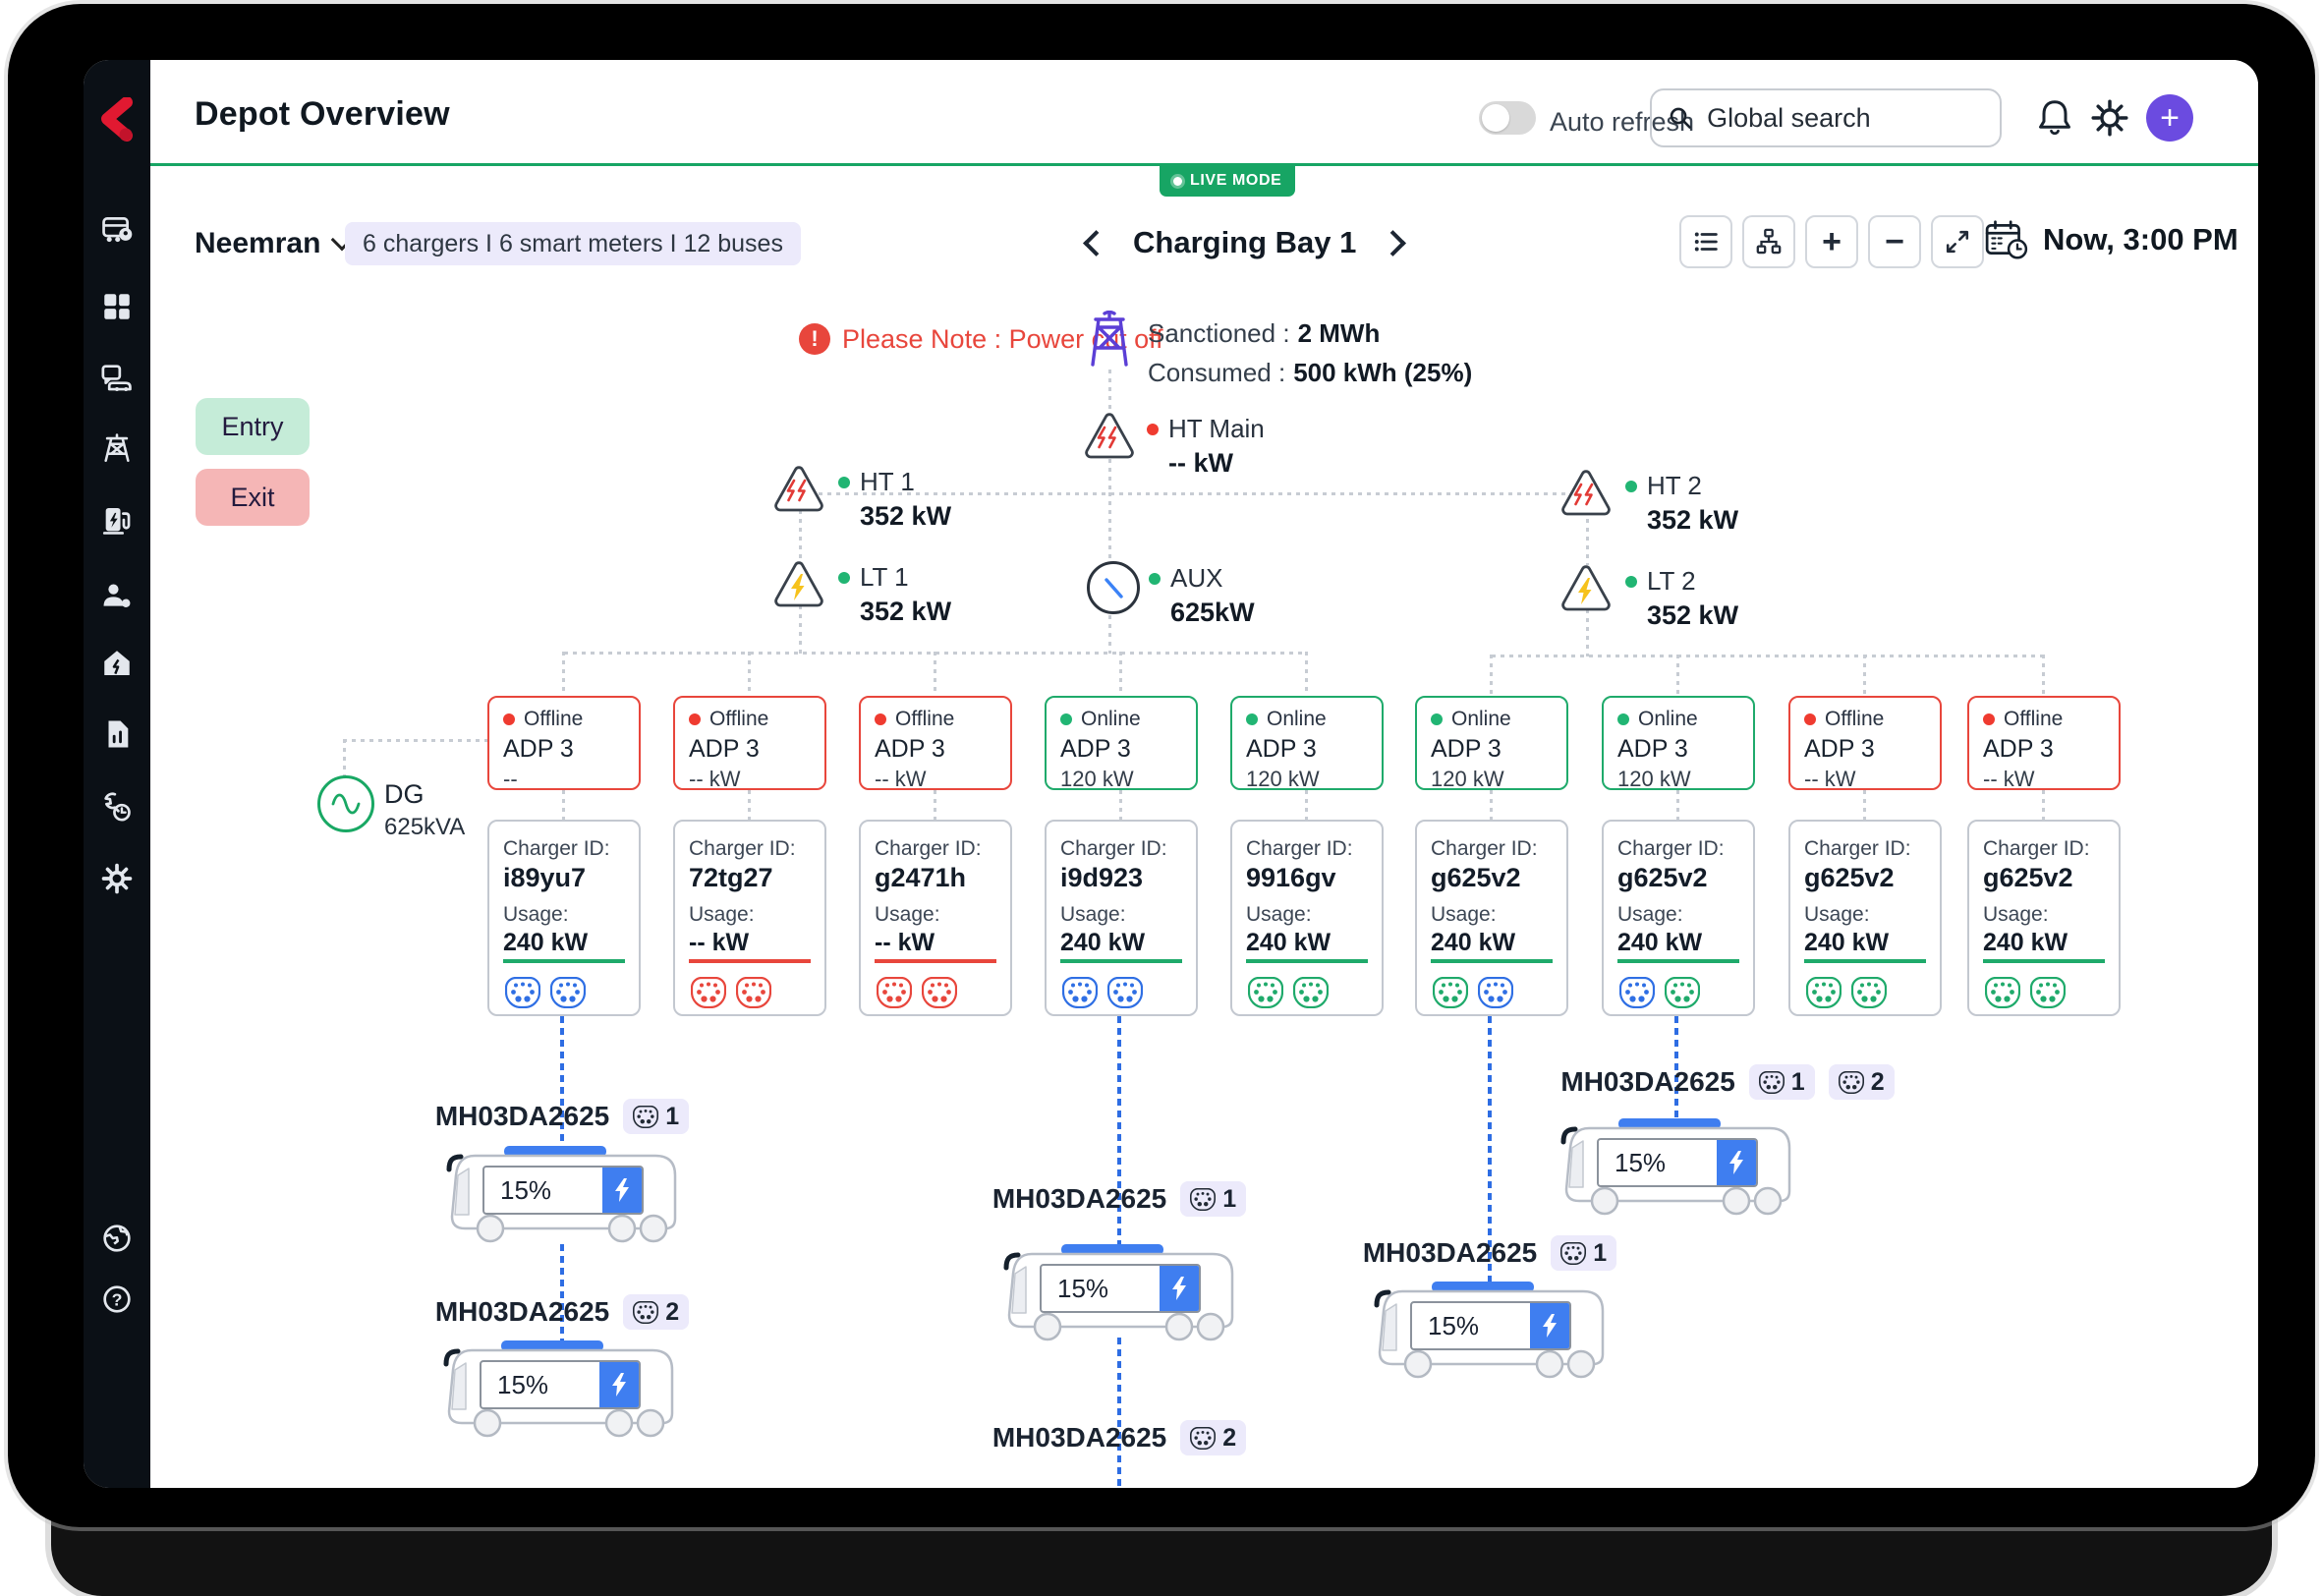 The image size is (2323, 1596). What do you see at coordinates (117, 520) in the screenshot?
I see `sidebar-item-chargers` at bounding box center [117, 520].